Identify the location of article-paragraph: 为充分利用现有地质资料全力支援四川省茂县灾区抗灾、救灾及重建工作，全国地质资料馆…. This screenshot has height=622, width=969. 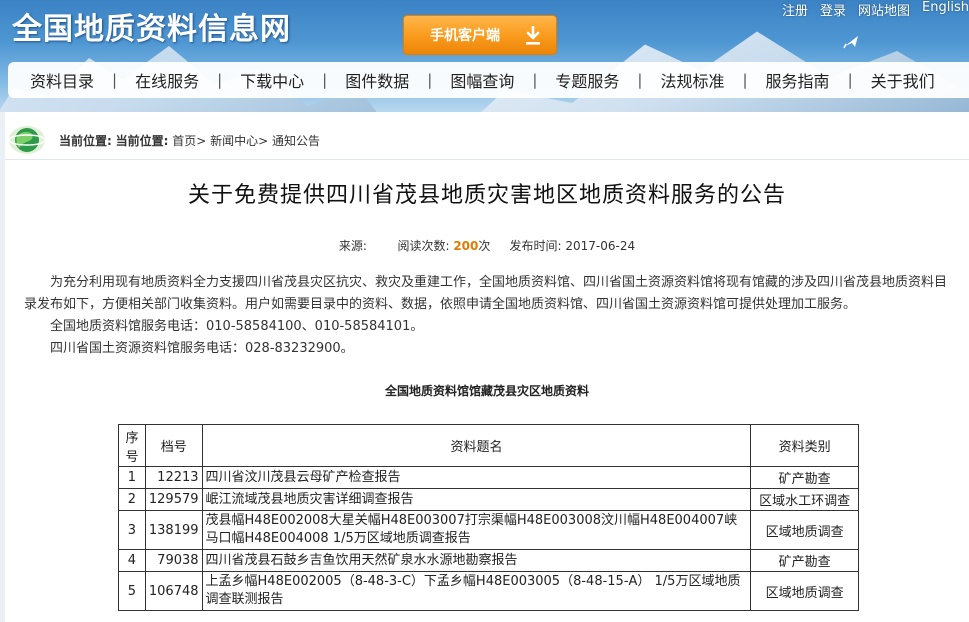
(486, 293).